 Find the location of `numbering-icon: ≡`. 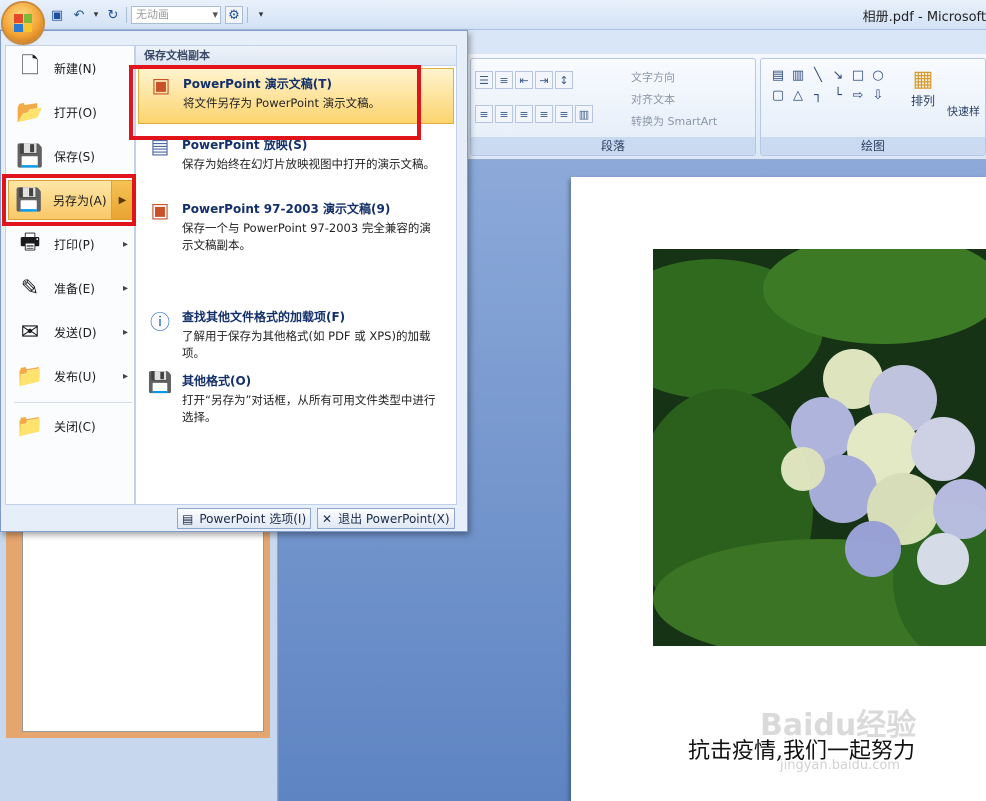

numbering-icon: ≡ is located at coordinates (504, 80).